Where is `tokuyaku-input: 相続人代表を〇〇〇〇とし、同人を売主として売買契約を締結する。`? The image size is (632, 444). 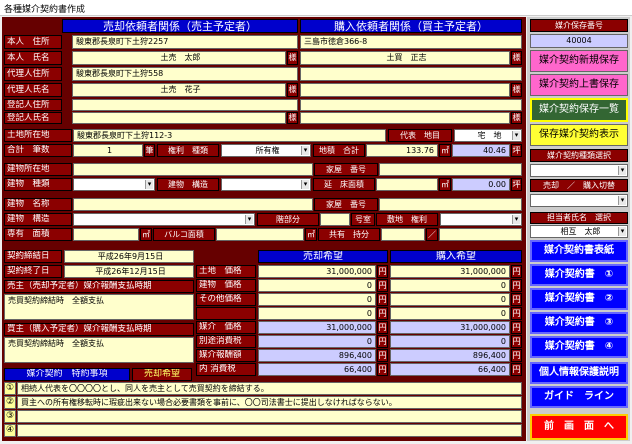
tokuyaku-input: 相続人代表を〇〇〇〇とし、同人を売主として売買契約を締結する。 is located at coordinates (269, 388).